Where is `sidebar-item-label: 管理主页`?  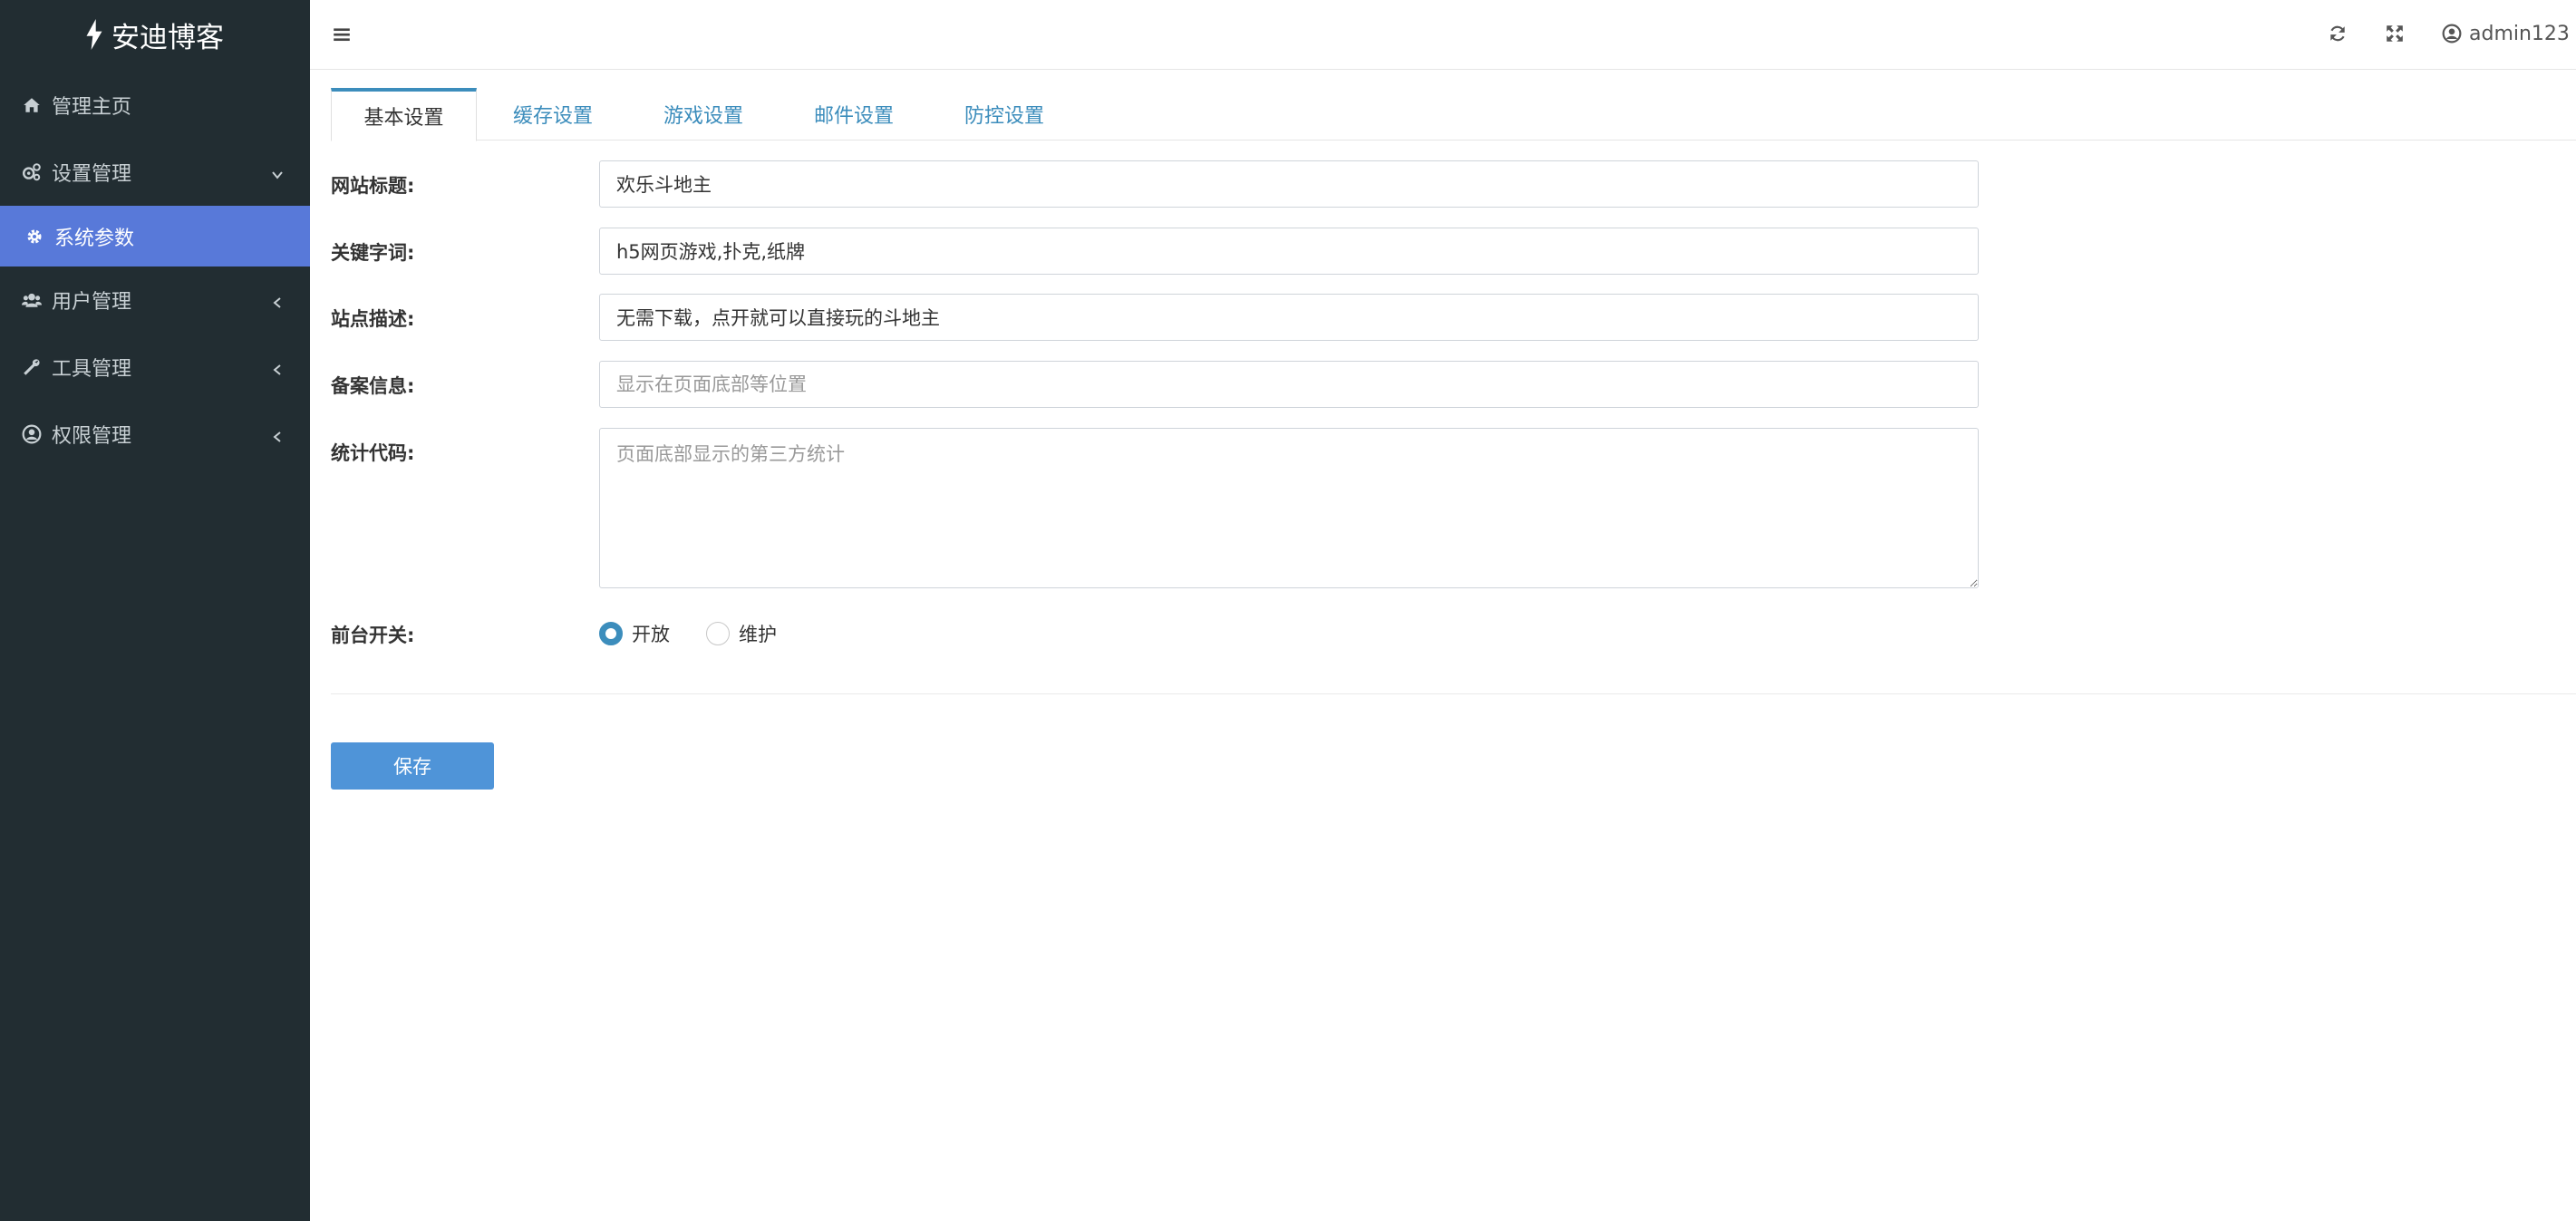
sidebar-item-label: 管理主页 is located at coordinates (92, 107).